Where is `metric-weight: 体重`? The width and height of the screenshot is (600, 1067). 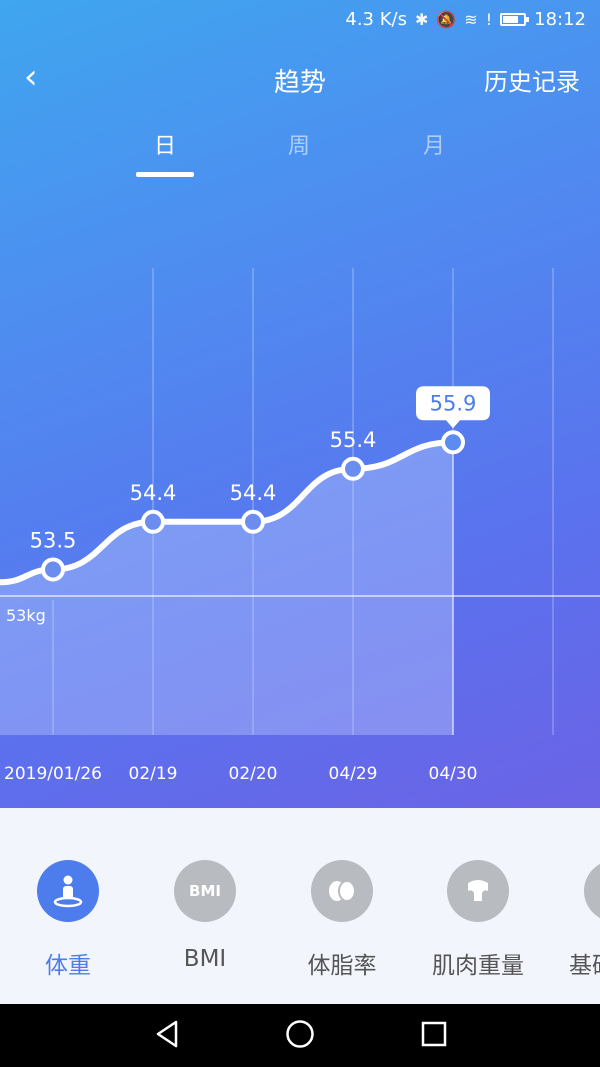 metric-weight: 体重 is located at coordinates (69, 920).